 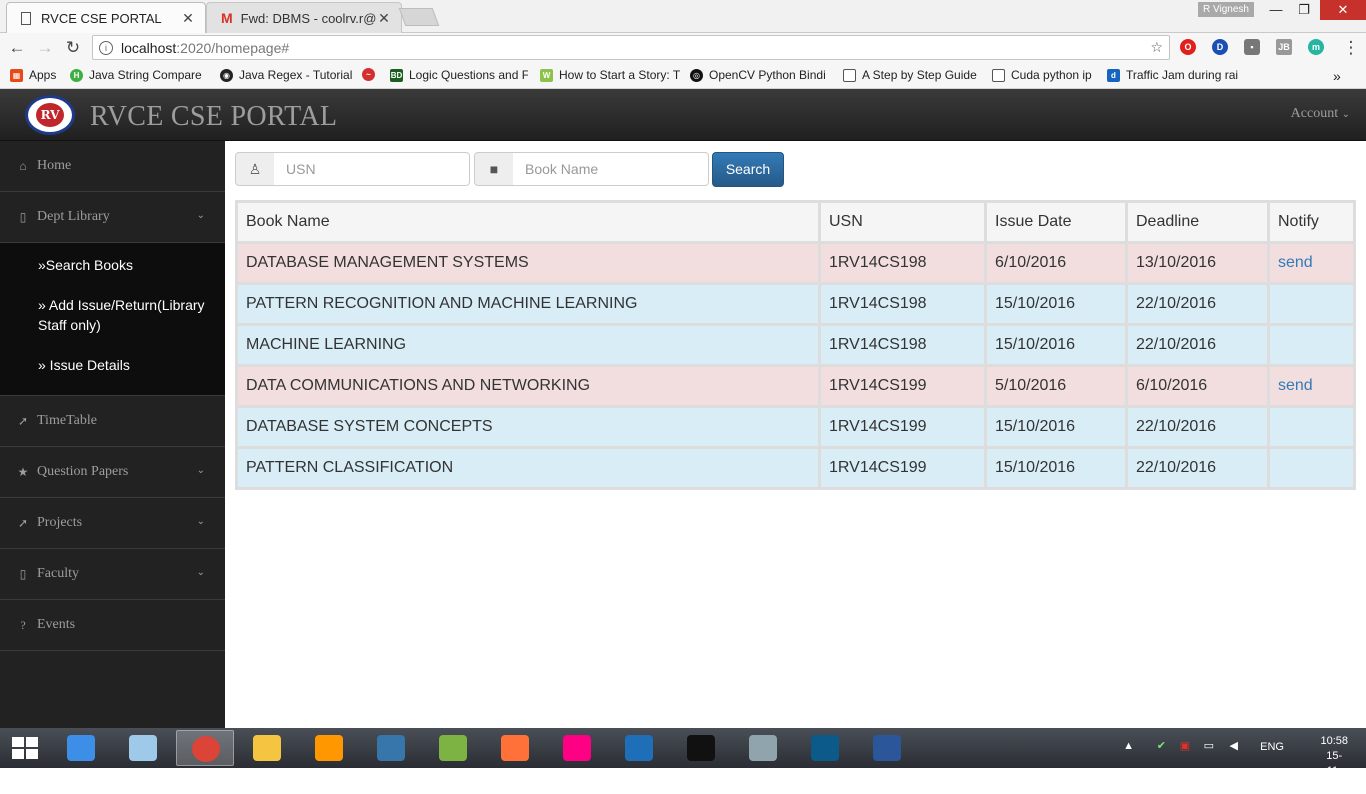 I want to click on taskbar-virtualbox-button, so click(x=639, y=748).